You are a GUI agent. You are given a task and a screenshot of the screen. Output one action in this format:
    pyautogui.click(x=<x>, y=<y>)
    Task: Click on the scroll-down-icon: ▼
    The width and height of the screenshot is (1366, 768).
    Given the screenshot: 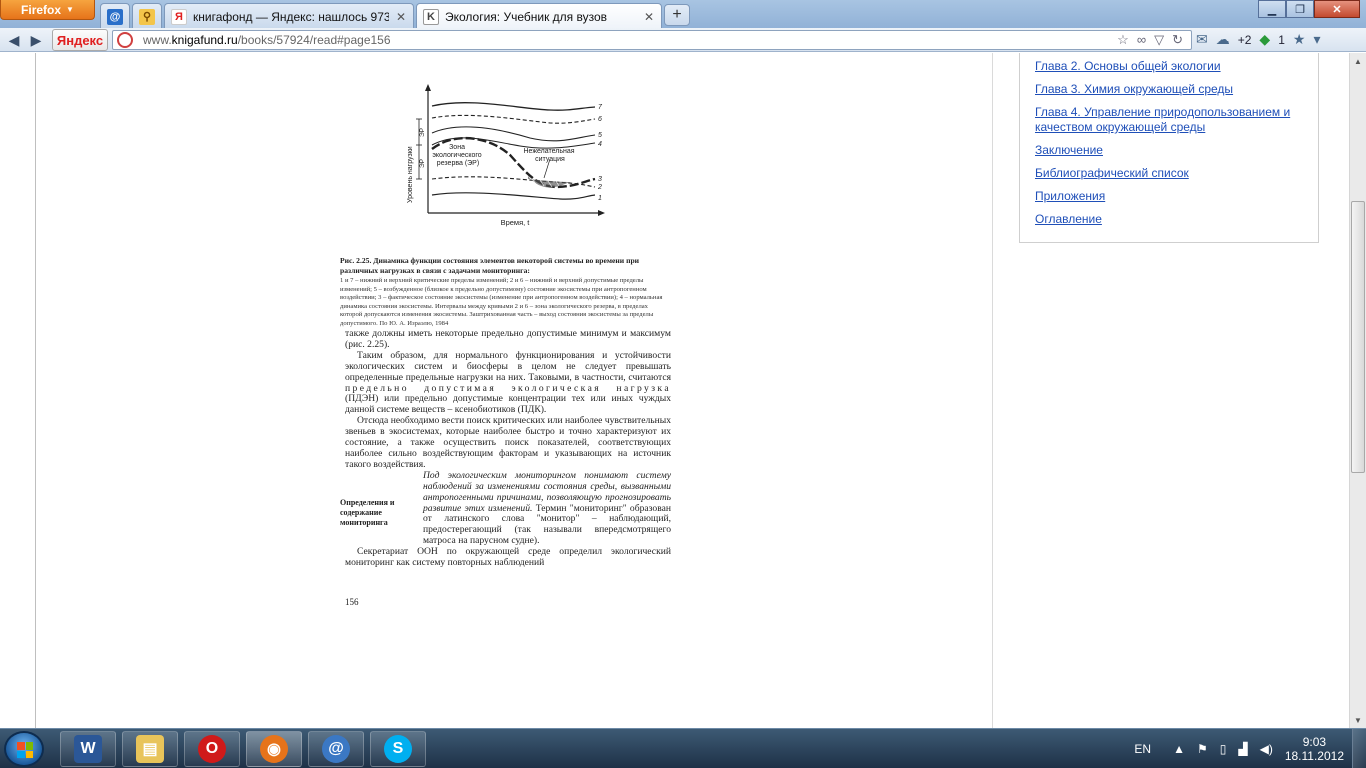 What is the action you would take?
    pyautogui.click(x=1358, y=720)
    